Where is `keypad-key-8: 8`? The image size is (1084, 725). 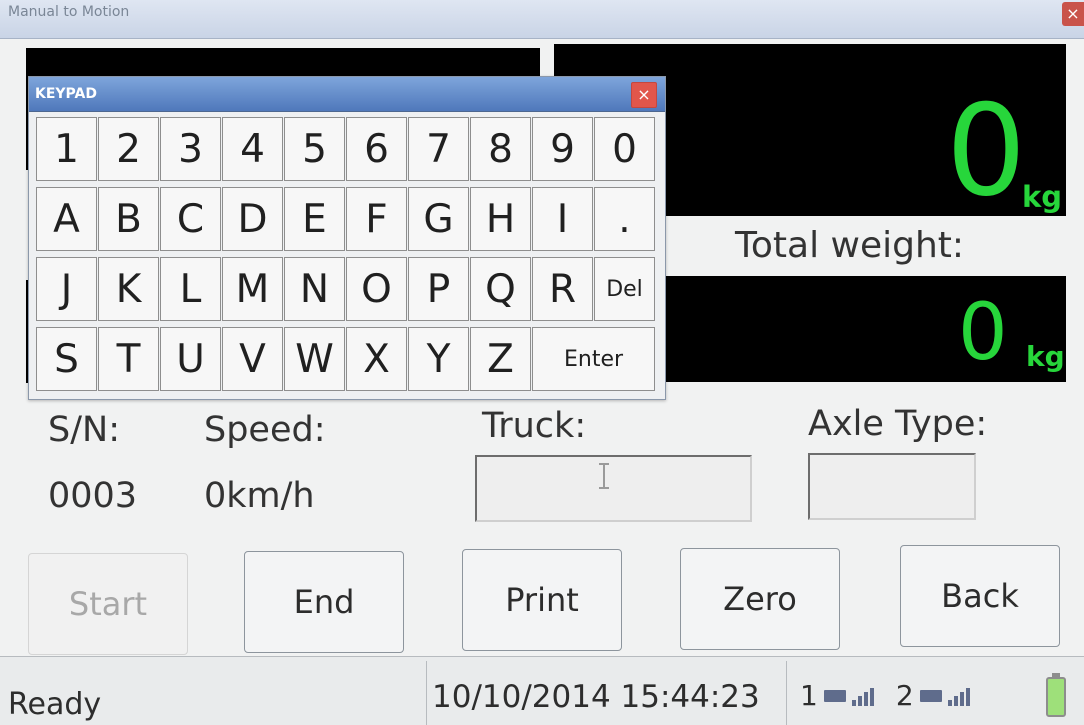 keypad-key-8: 8 is located at coordinates (500, 149).